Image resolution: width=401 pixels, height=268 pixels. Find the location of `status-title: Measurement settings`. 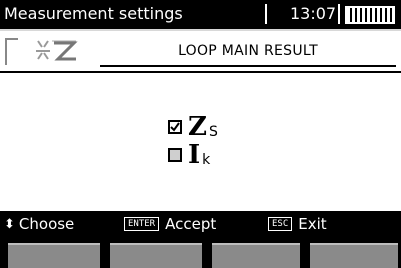

status-title: Measurement settings is located at coordinates (93, 13).